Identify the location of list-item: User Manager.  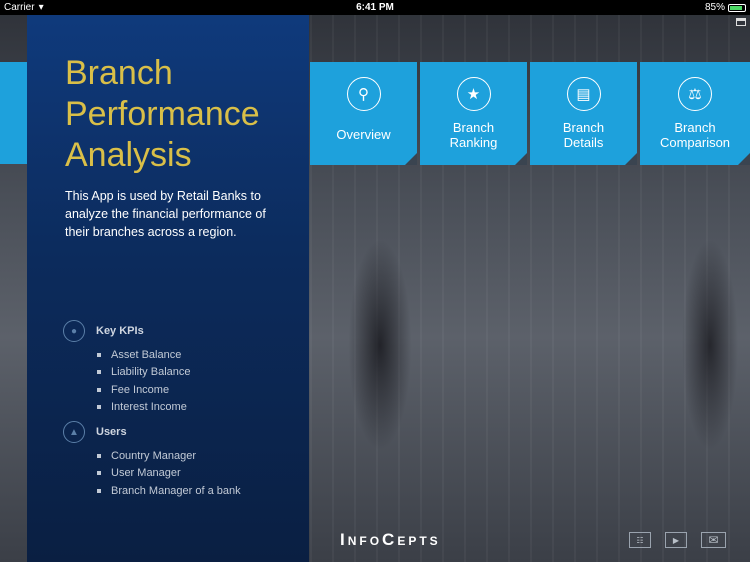
(169, 474).